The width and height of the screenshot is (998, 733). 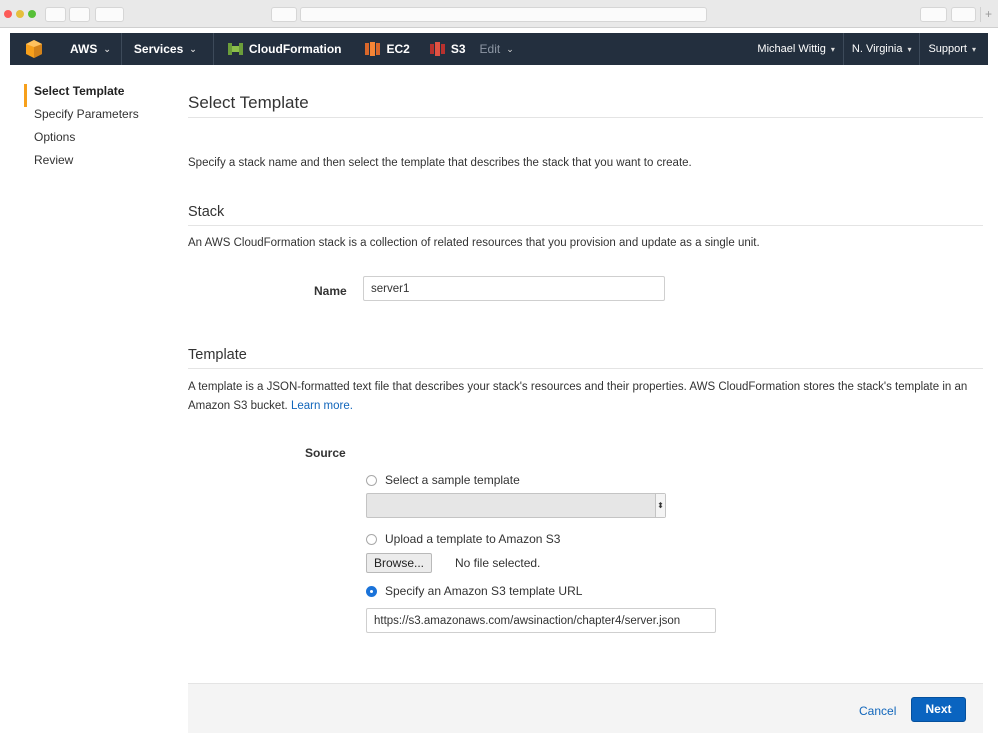 I want to click on aws-menu: AWS ⌄, so click(x=88, y=49).